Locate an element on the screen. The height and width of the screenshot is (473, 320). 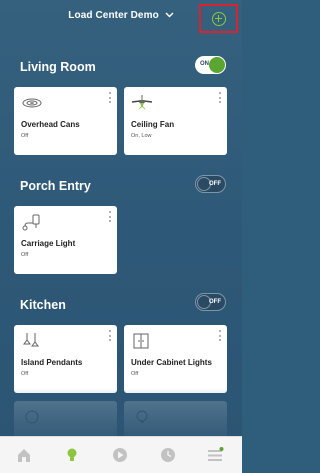
cabinet-light-icon is located at coordinates (141, 341).